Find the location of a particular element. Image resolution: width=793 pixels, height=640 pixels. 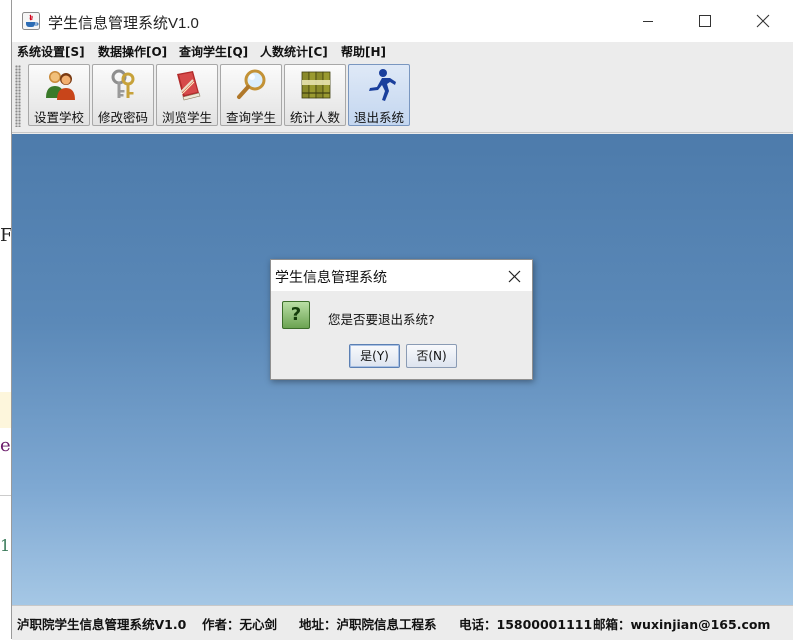

minimize-button is located at coordinates (648, 21).